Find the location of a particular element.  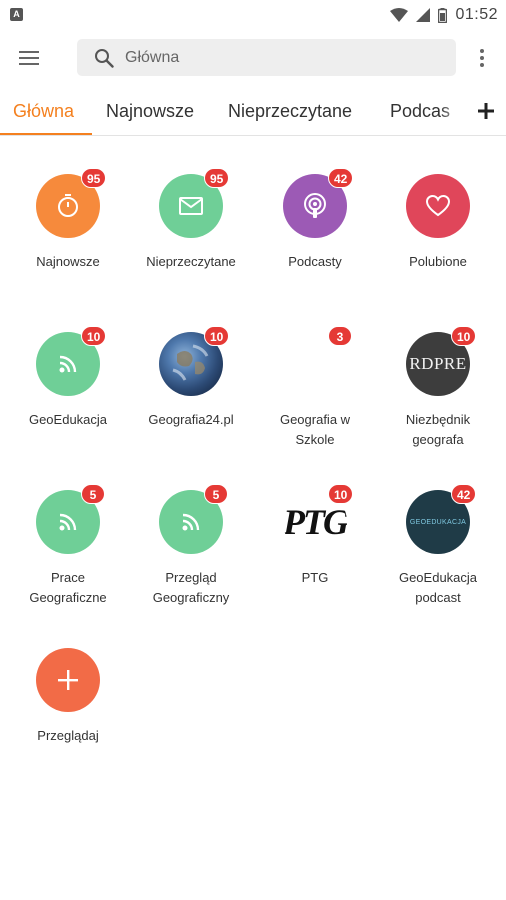

hamburger-menu-icon is located at coordinates (29, 58).